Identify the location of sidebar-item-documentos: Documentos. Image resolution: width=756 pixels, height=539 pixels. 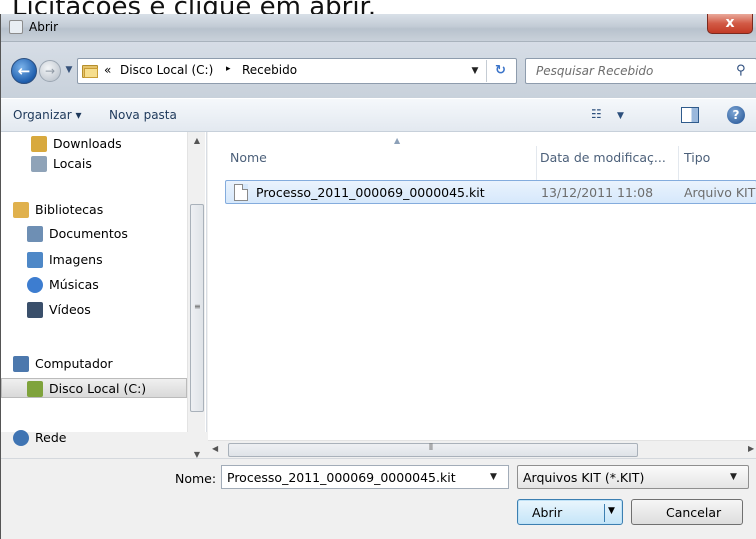
(94, 234).